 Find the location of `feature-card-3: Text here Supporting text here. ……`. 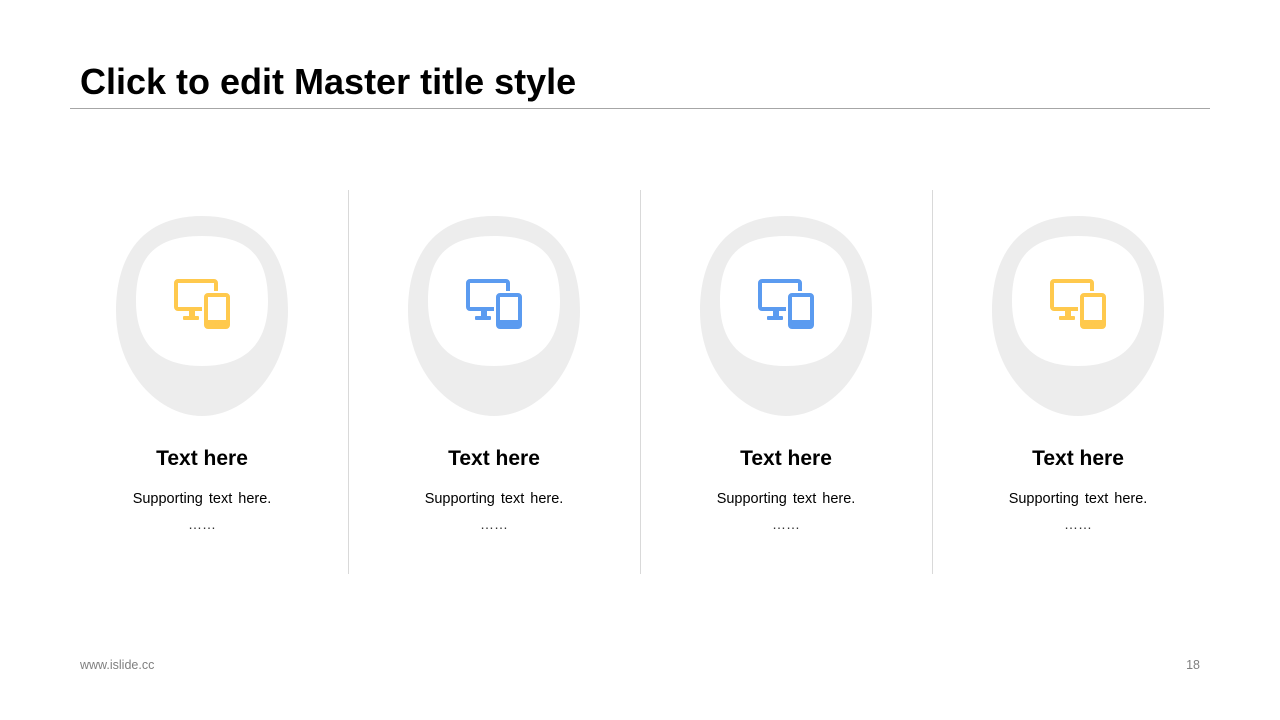

feature-card-3: Text here Supporting text here. …… is located at coordinates (786, 382).